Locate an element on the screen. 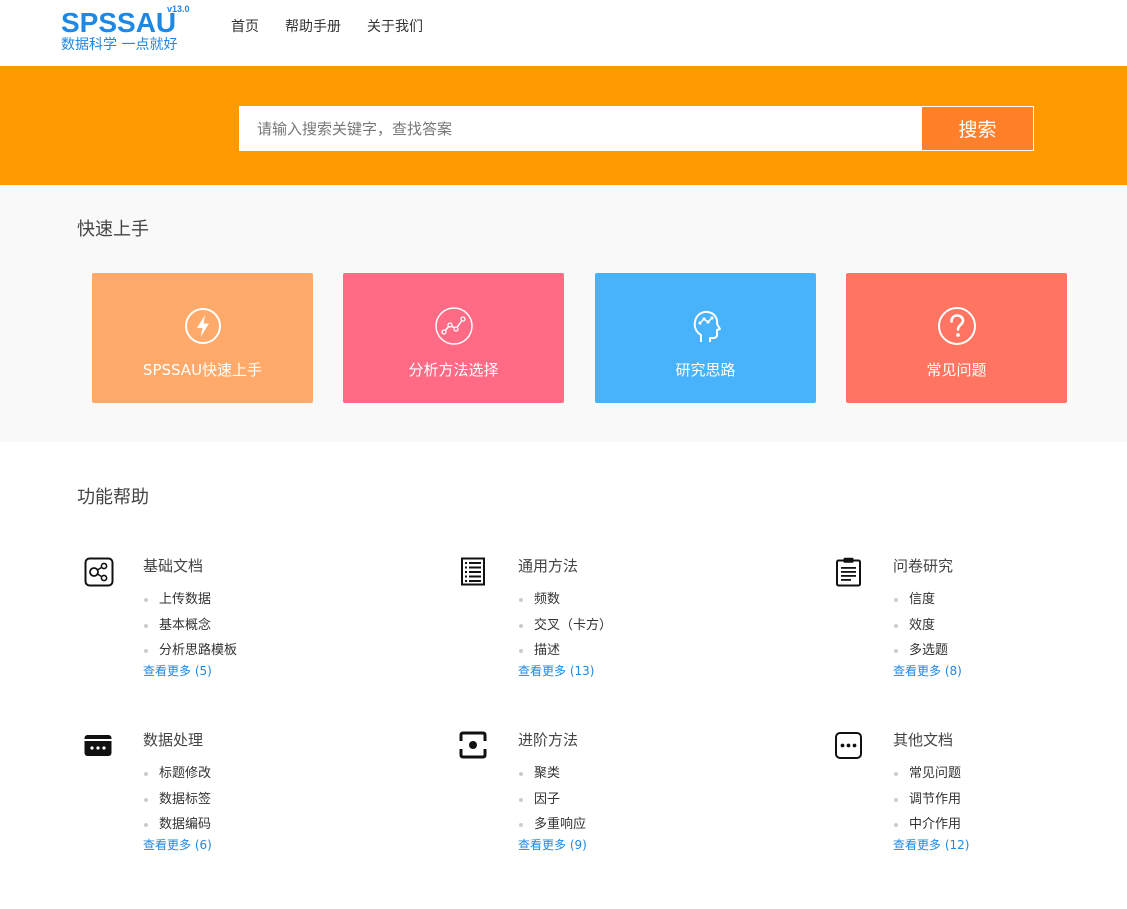  group-links: 上传数据 基本概念 分析思路模板 is located at coordinates (190, 625).